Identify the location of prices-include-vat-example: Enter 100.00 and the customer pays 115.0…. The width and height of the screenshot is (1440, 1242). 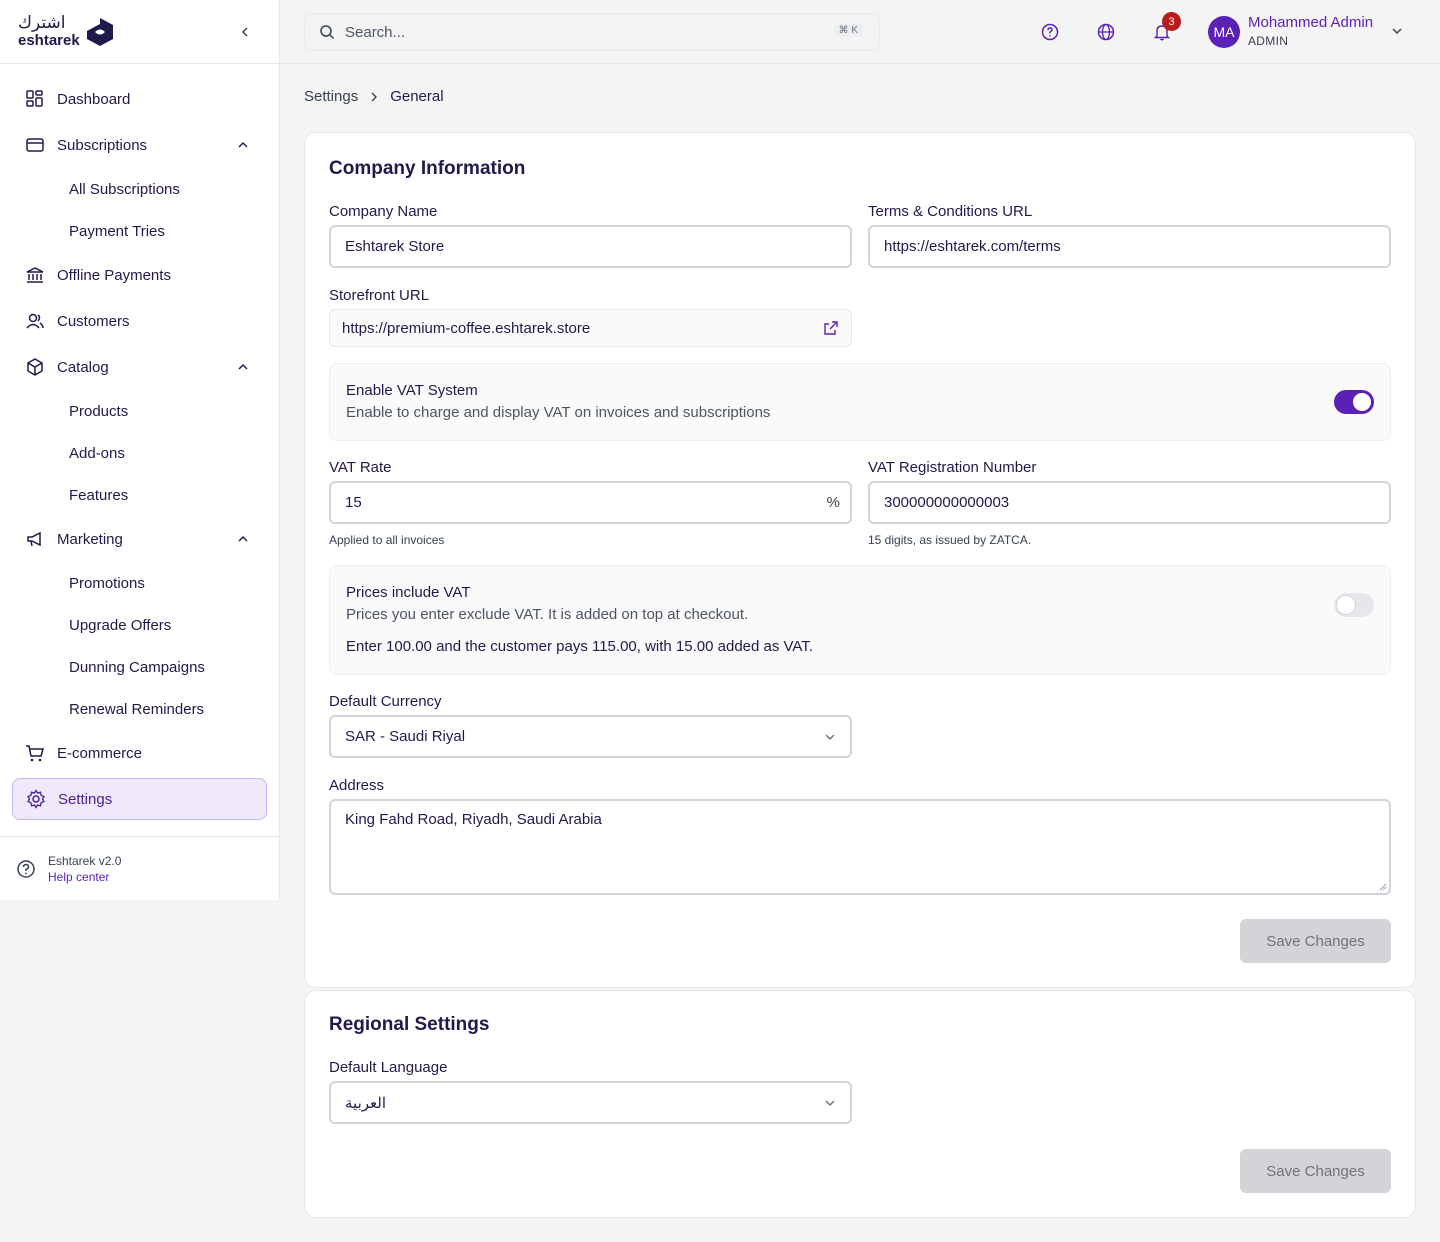
(579, 646).